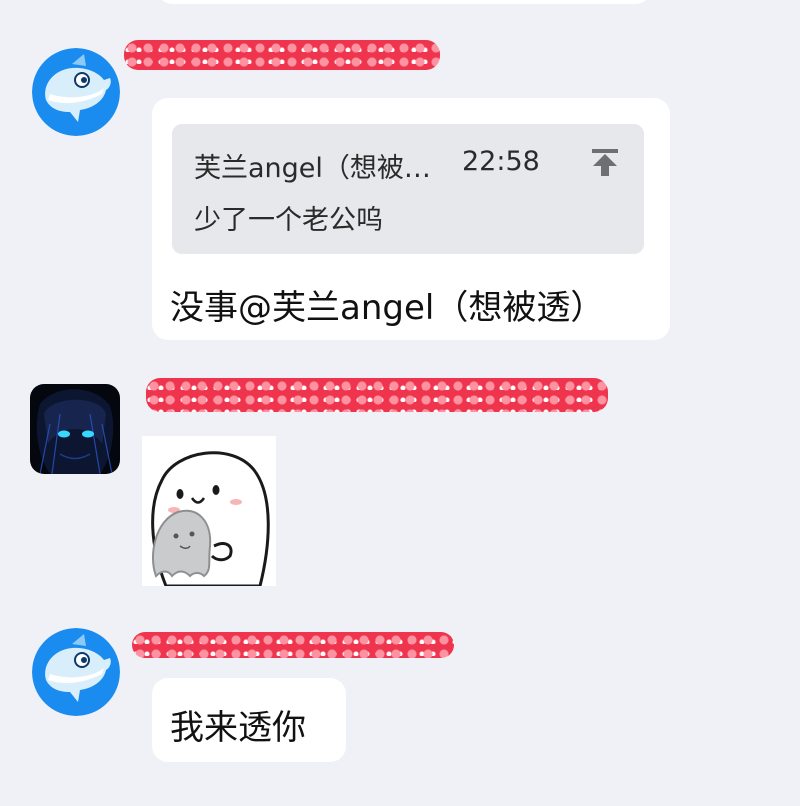  Describe the element at coordinates (501, 161) in the screenshot. I see `quote-time: 22:58` at that location.